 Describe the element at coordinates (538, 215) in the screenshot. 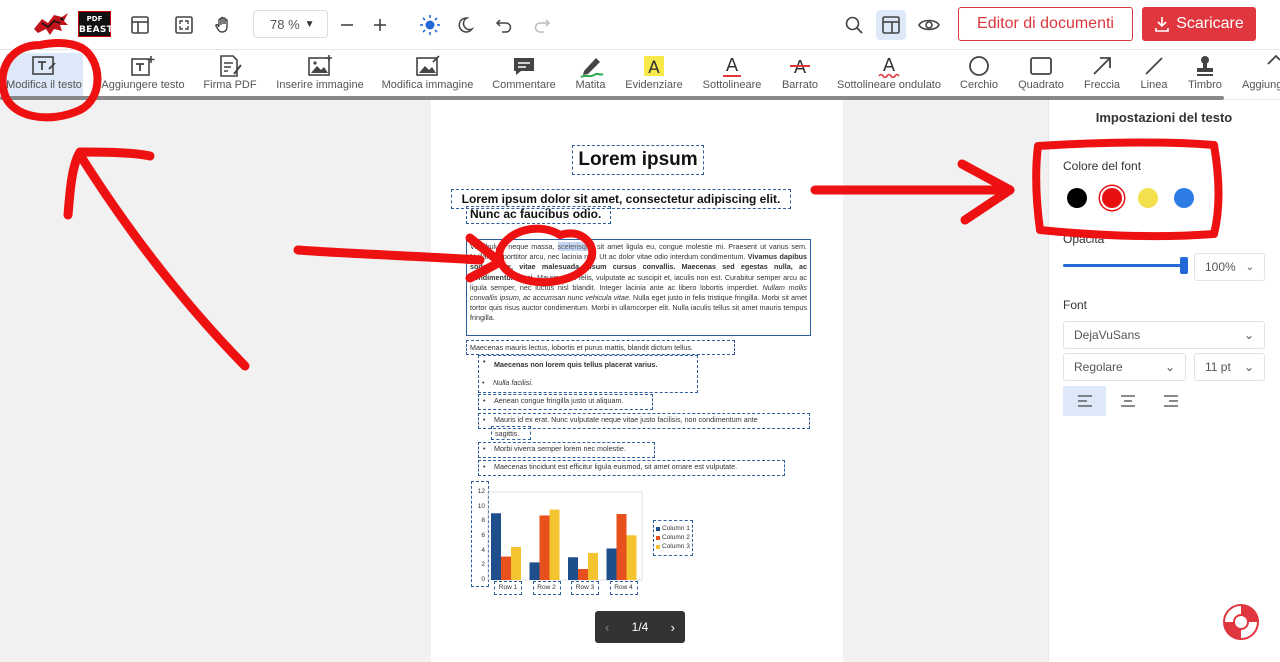

I see `doc-subtitle-2: Nunc ac faucibus odio.` at that location.